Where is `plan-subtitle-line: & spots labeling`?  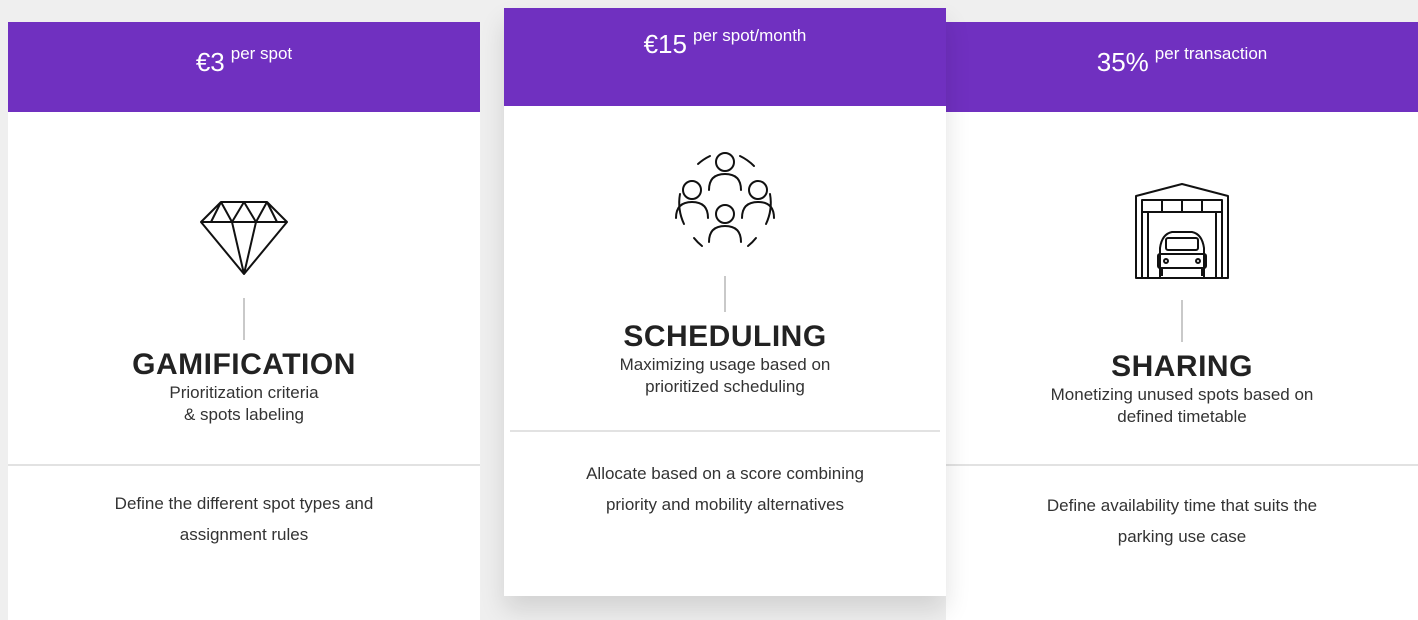 plan-subtitle-line: & spots labeling is located at coordinates (244, 414).